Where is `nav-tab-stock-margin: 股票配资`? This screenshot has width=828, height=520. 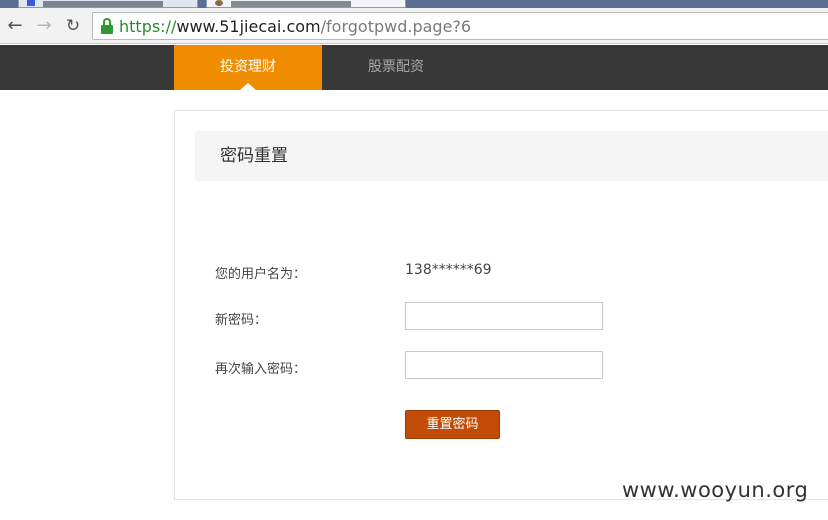
nav-tab-stock-margin: 股票配资 is located at coordinates (396, 67).